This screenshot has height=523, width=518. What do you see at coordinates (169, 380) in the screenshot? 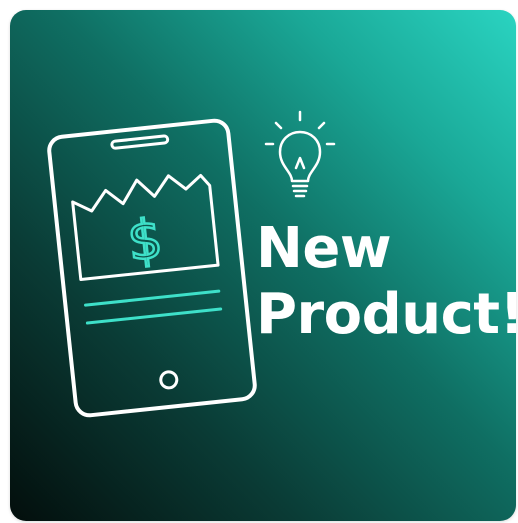
I see `phone-home-button` at bounding box center [169, 380].